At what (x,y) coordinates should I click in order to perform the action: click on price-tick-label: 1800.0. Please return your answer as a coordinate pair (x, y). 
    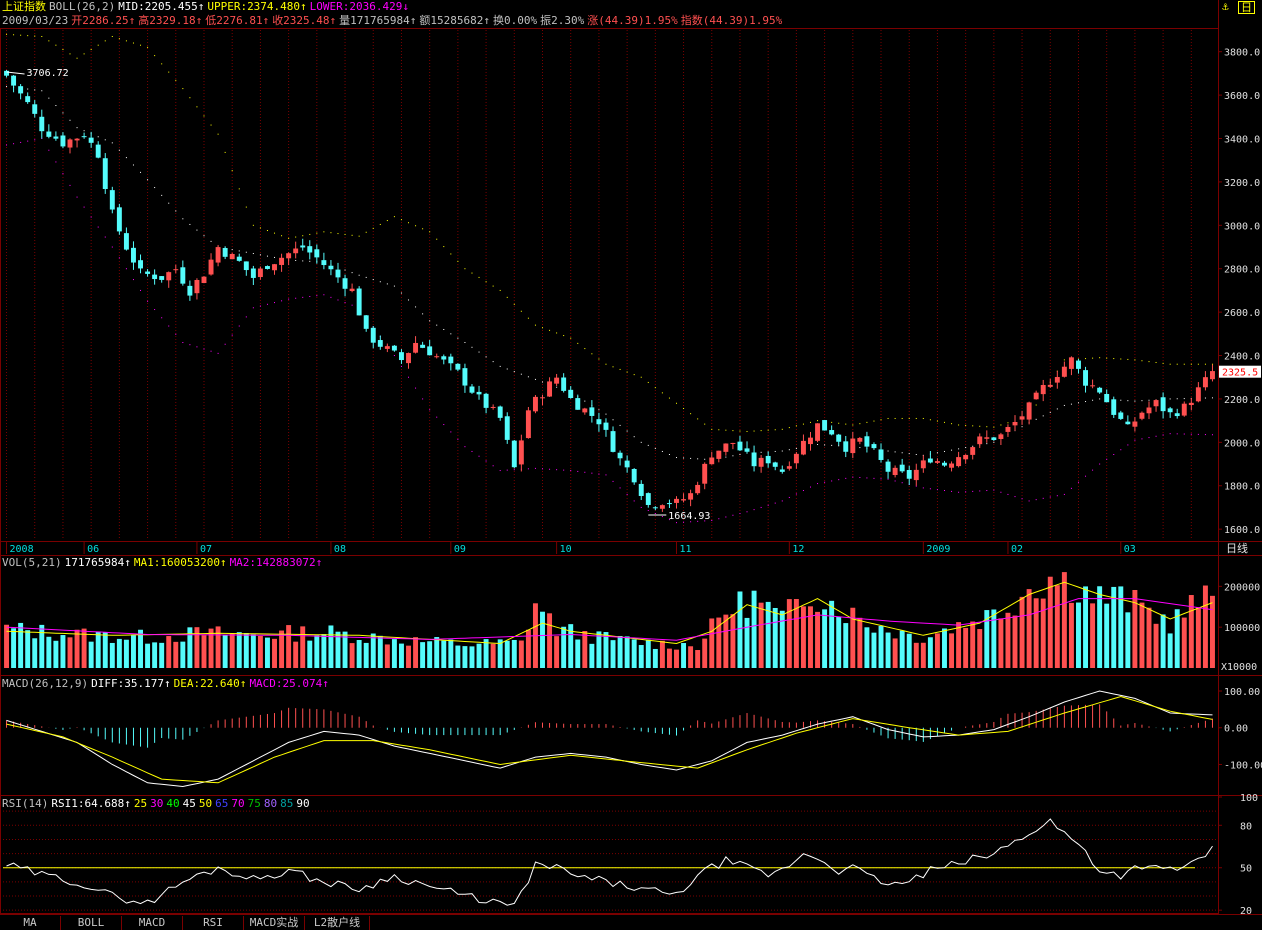
    Looking at the image, I should click on (1242, 487).